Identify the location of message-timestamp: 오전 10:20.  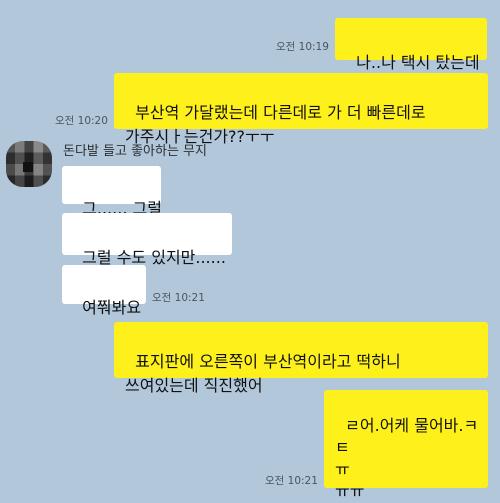
(81, 121).